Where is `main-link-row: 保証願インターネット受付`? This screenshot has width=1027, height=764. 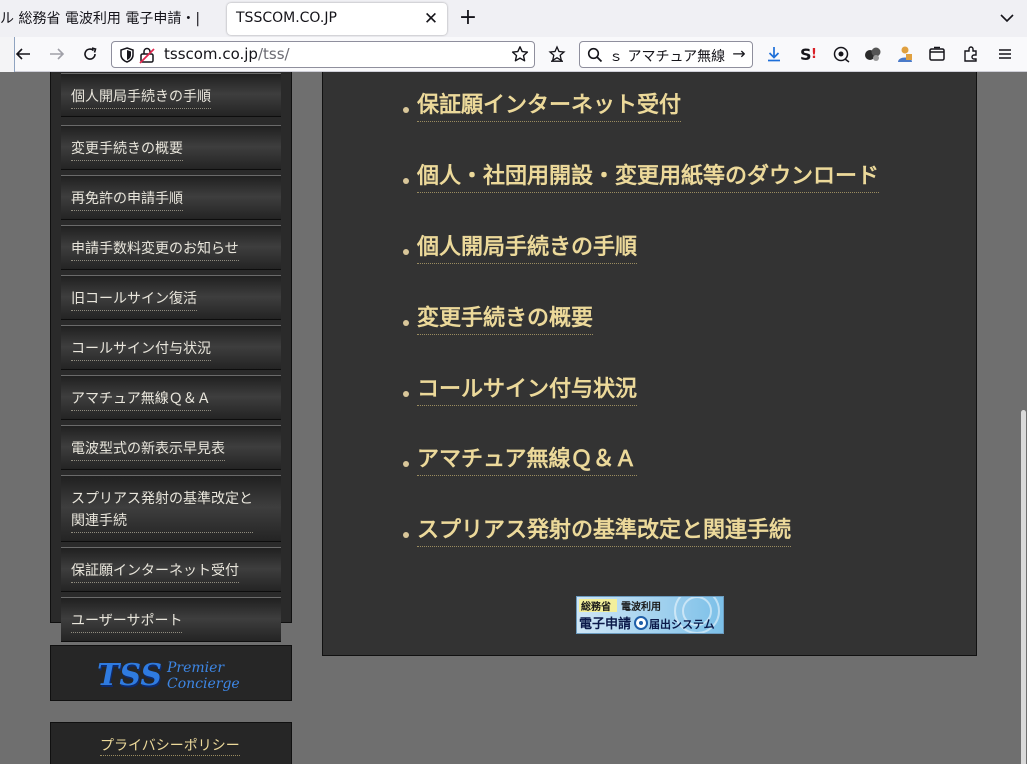
main-link-row: 保証願インターネット受付 is located at coordinates (542, 106).